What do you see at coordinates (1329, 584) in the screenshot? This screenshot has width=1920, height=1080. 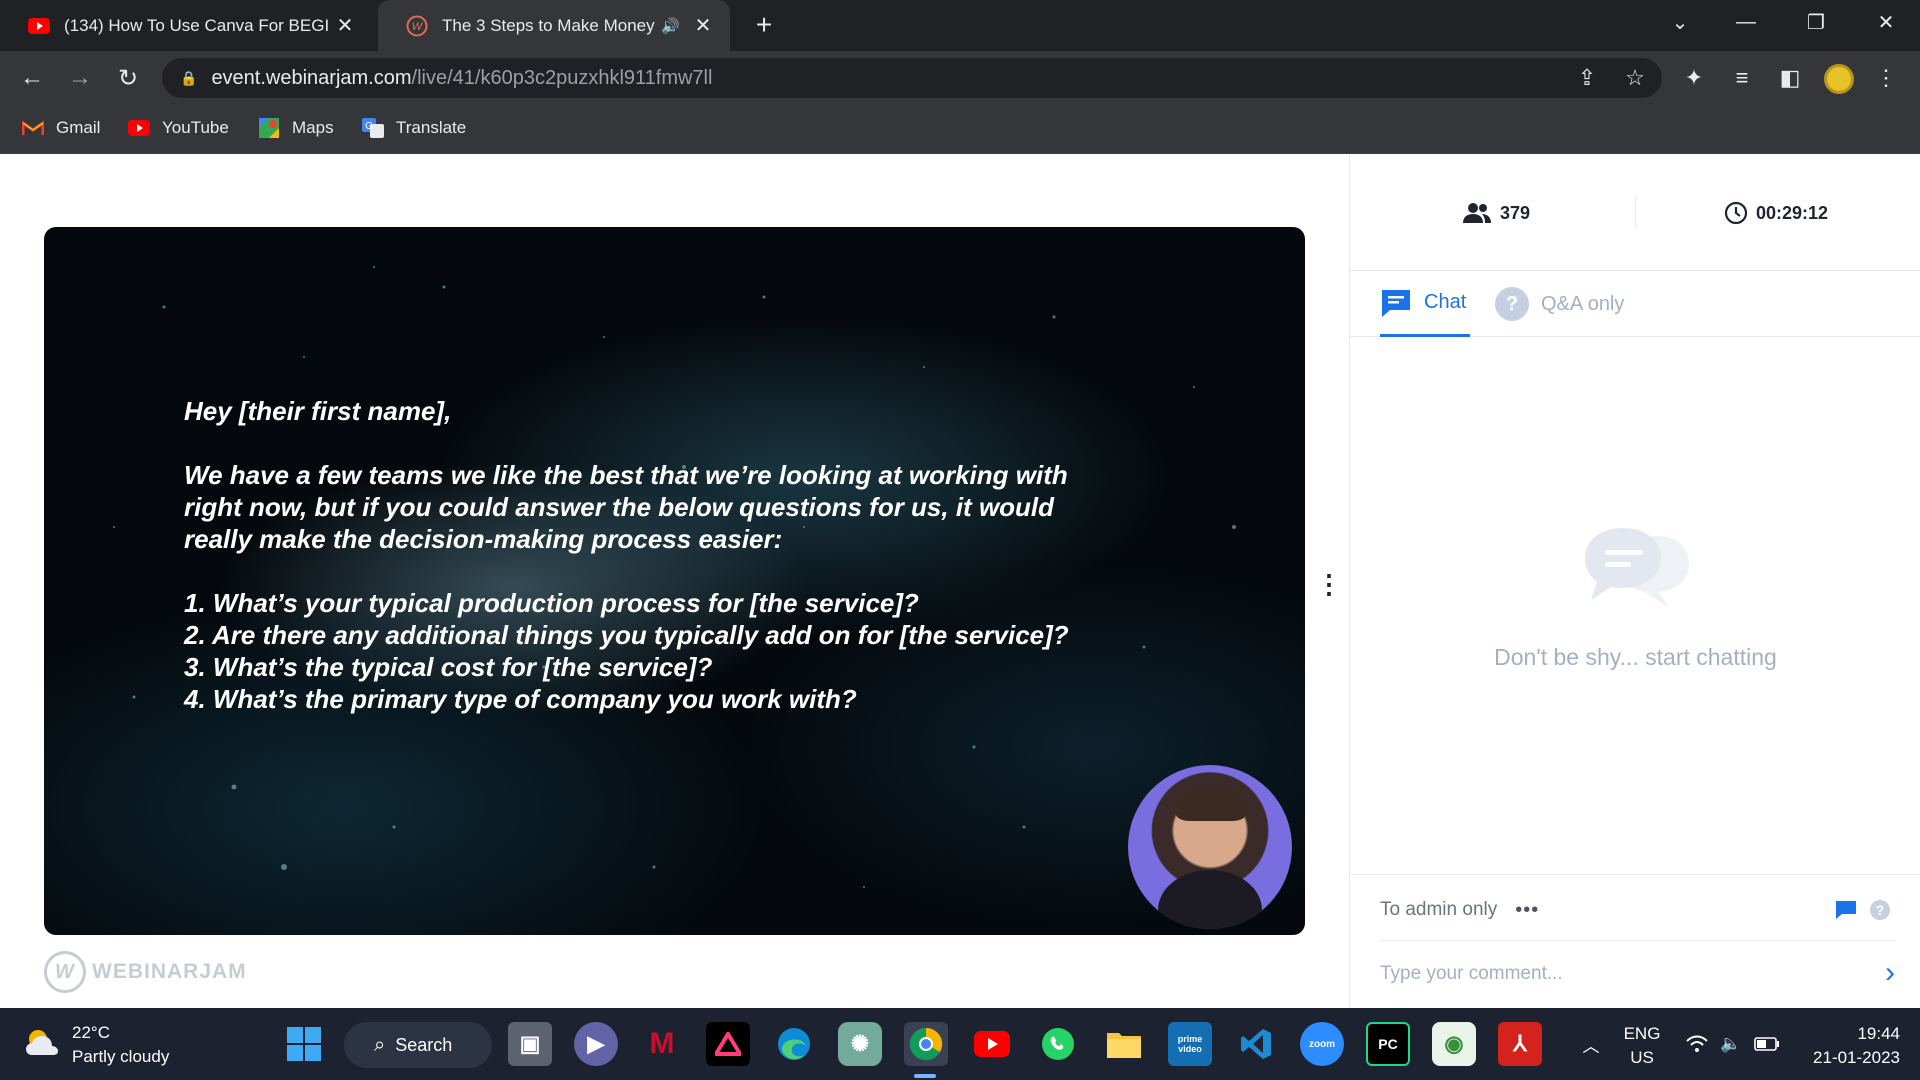 I see `more-options-icon: ⋮` at bounding box center [1329, 584].